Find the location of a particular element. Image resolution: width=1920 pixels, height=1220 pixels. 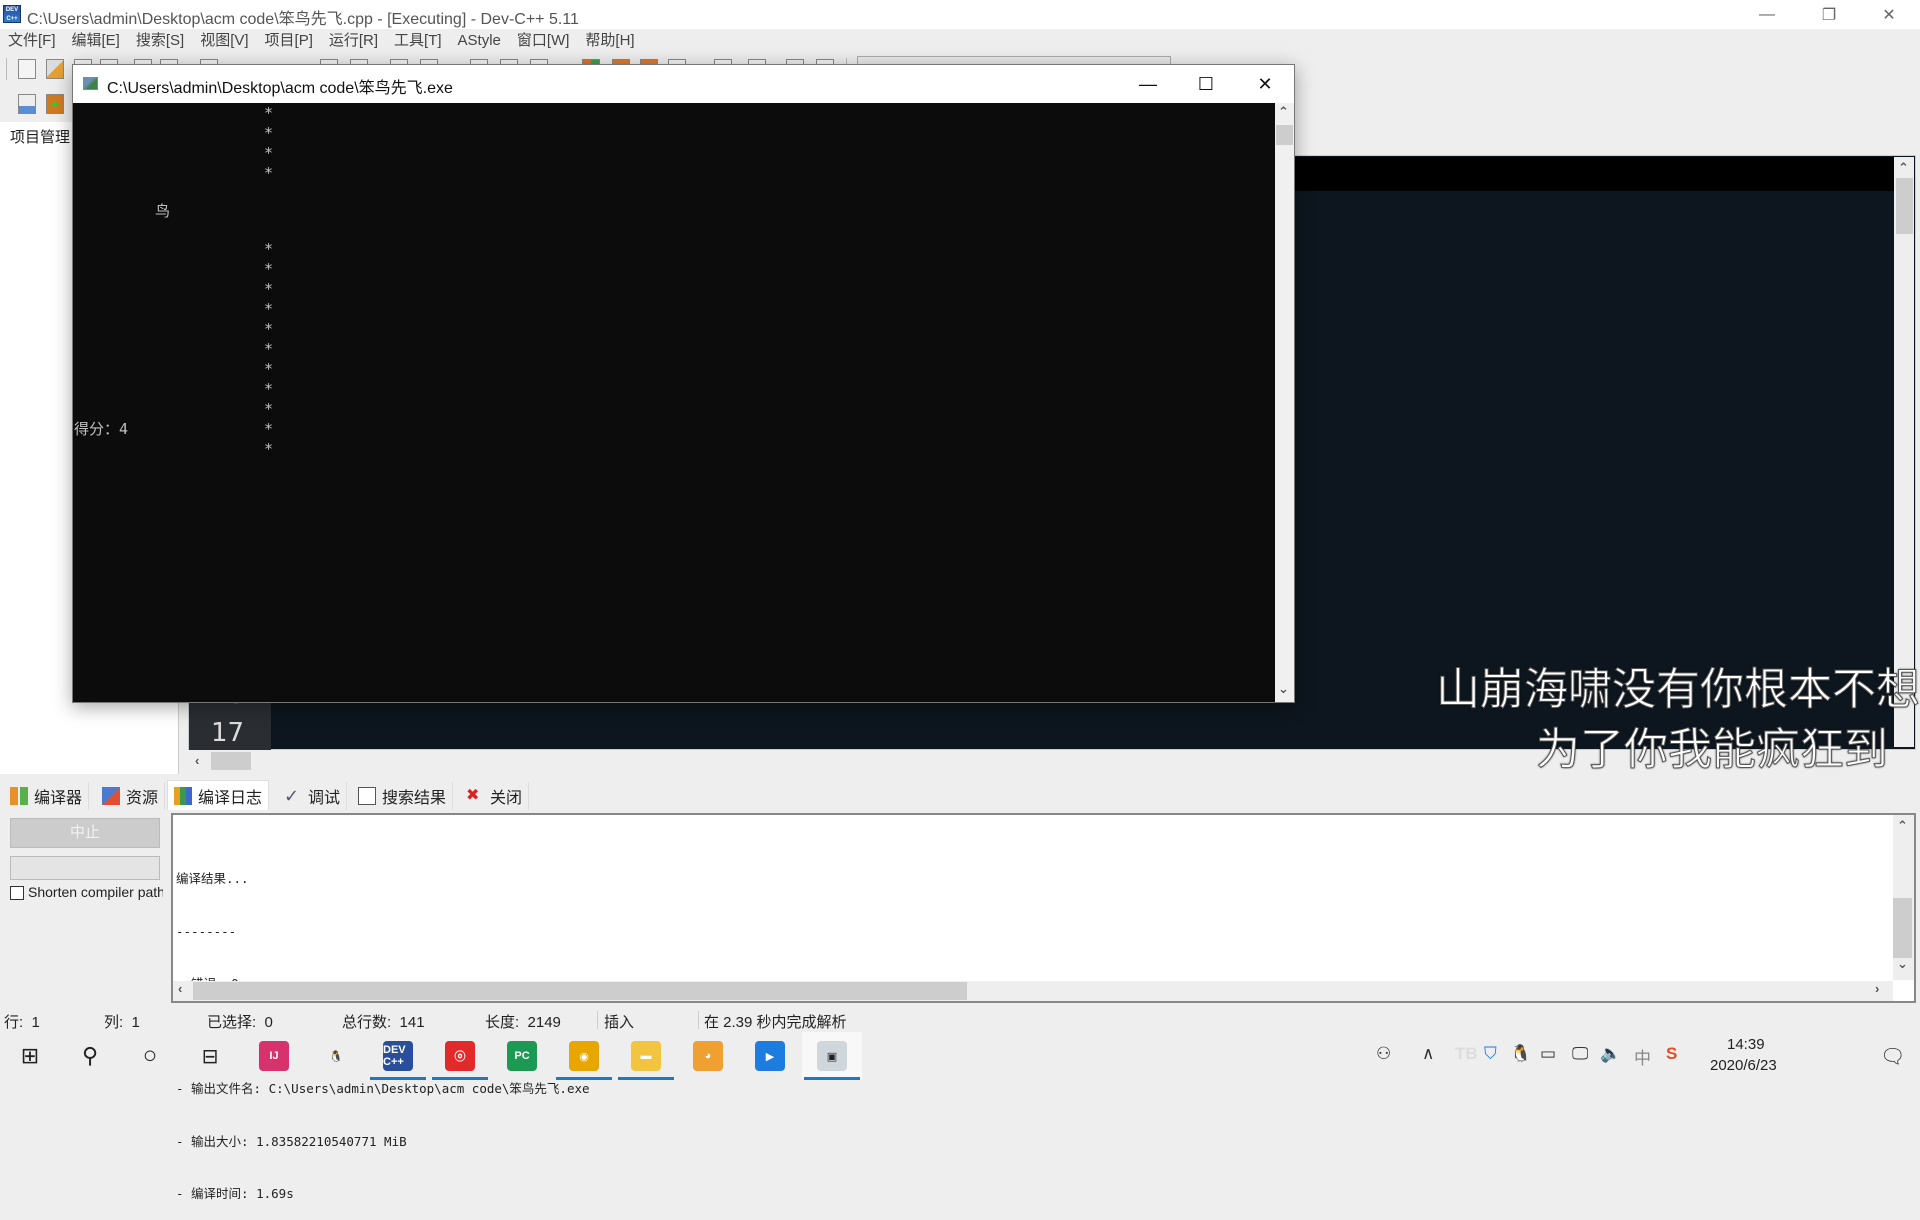

cortana-button: ○ is located at coordinates (150, 1056).